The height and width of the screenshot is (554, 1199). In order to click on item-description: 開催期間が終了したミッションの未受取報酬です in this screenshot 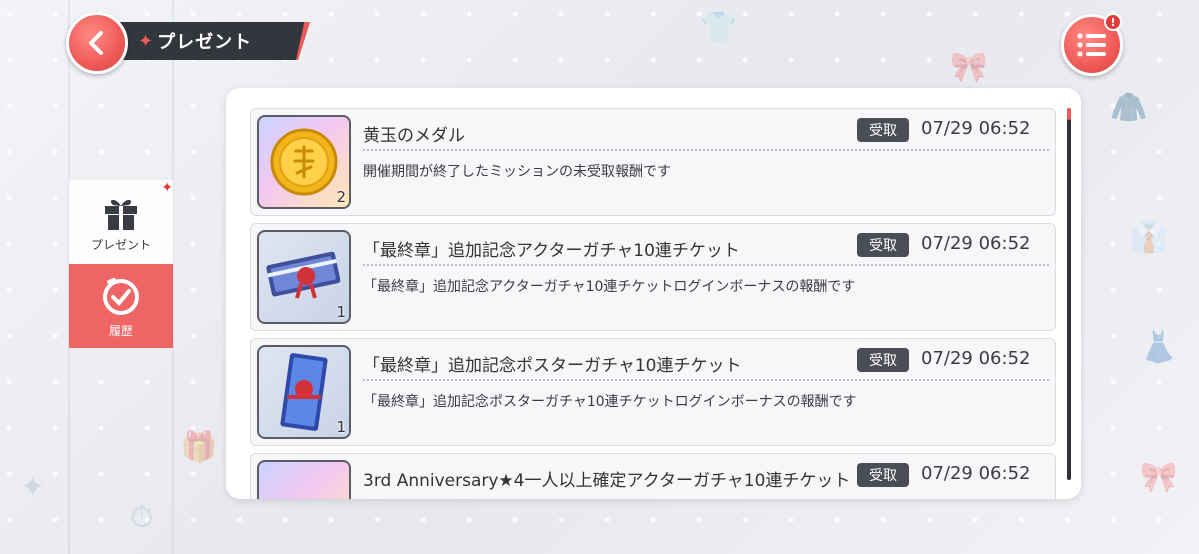, I will do `click(517, 172)`.